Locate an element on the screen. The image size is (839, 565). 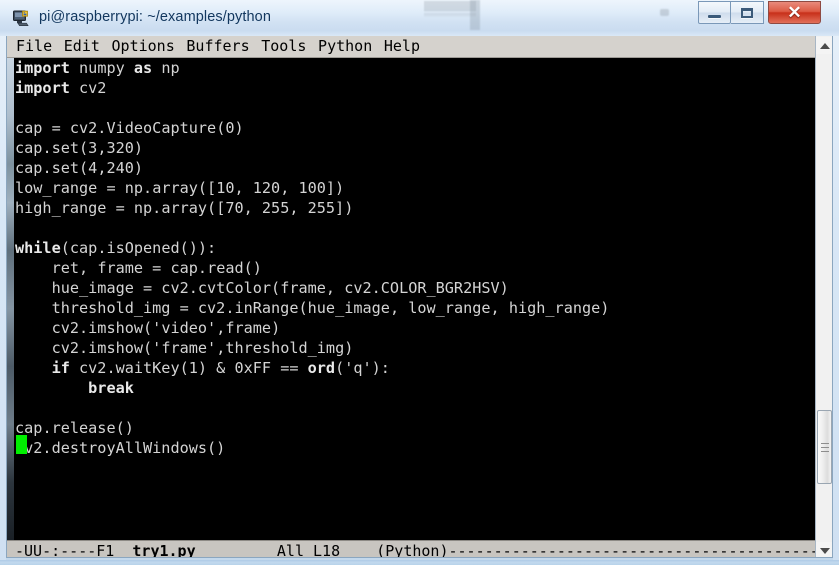
code-line: ret, frame = cap.read() is located at coordinates (156, 268).